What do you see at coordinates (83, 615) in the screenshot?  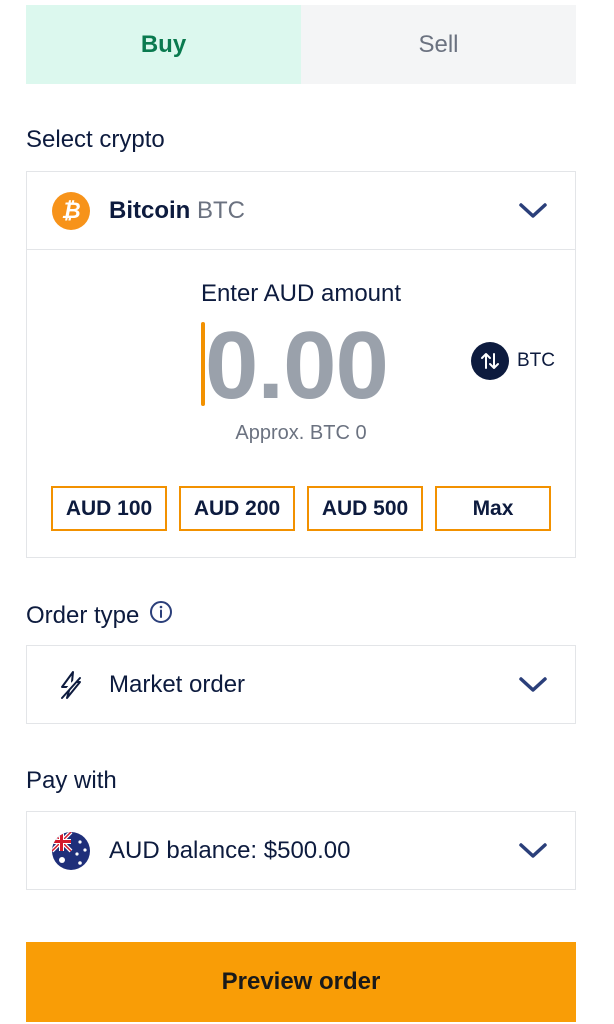 I see `order-type-label-text: Order type` at bounding box center [83, 615].